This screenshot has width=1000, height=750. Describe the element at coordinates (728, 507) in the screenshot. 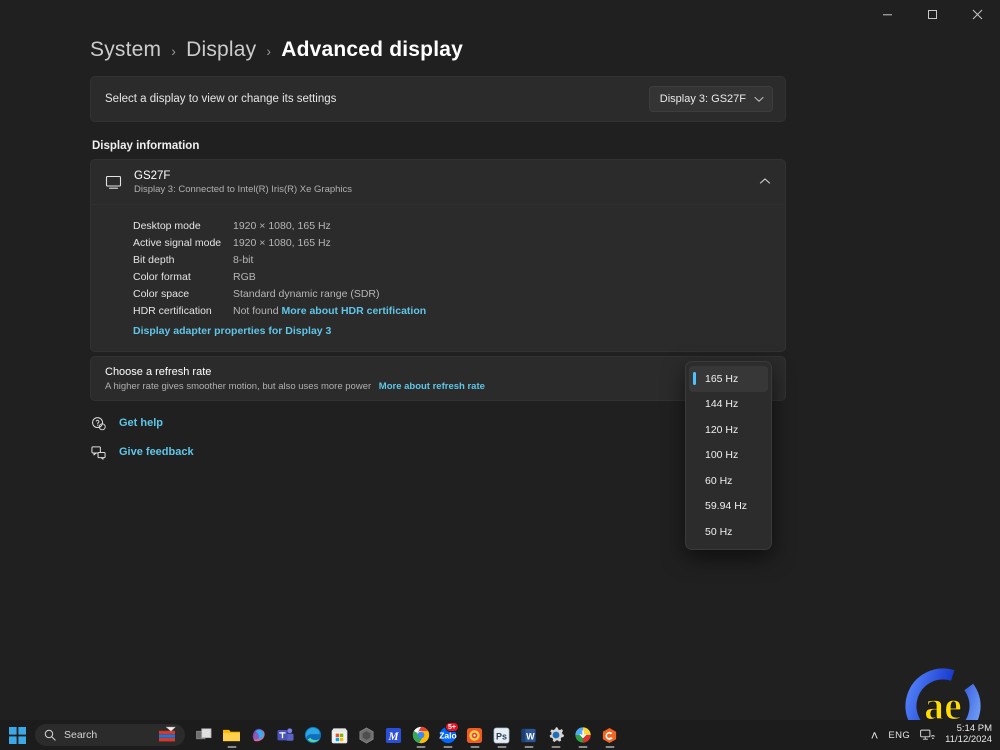

I see `refresh-rate-option-59-94: 59.94 Hz` at that location.